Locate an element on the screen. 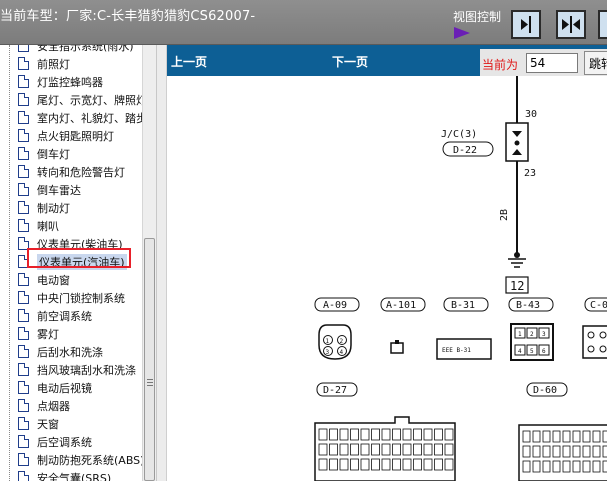 The image size is (607, 481). collapse-left-button is located at coordinates (526, 24).